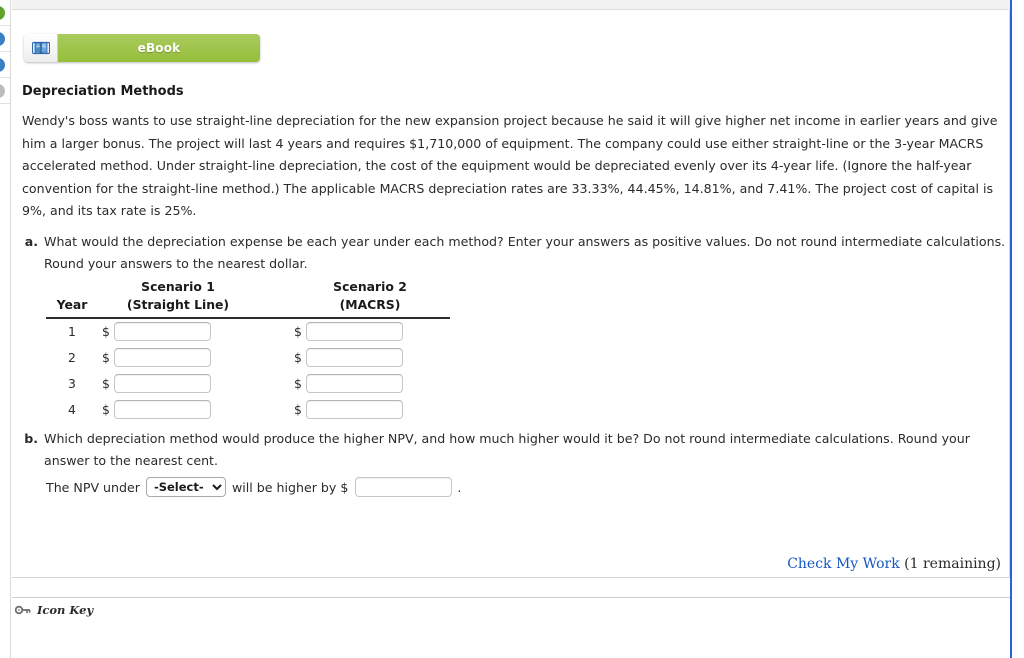  What do you see at coordinates (5, 329) in the screenshot?
I see `left-rail` at bounding box center [5, 329].